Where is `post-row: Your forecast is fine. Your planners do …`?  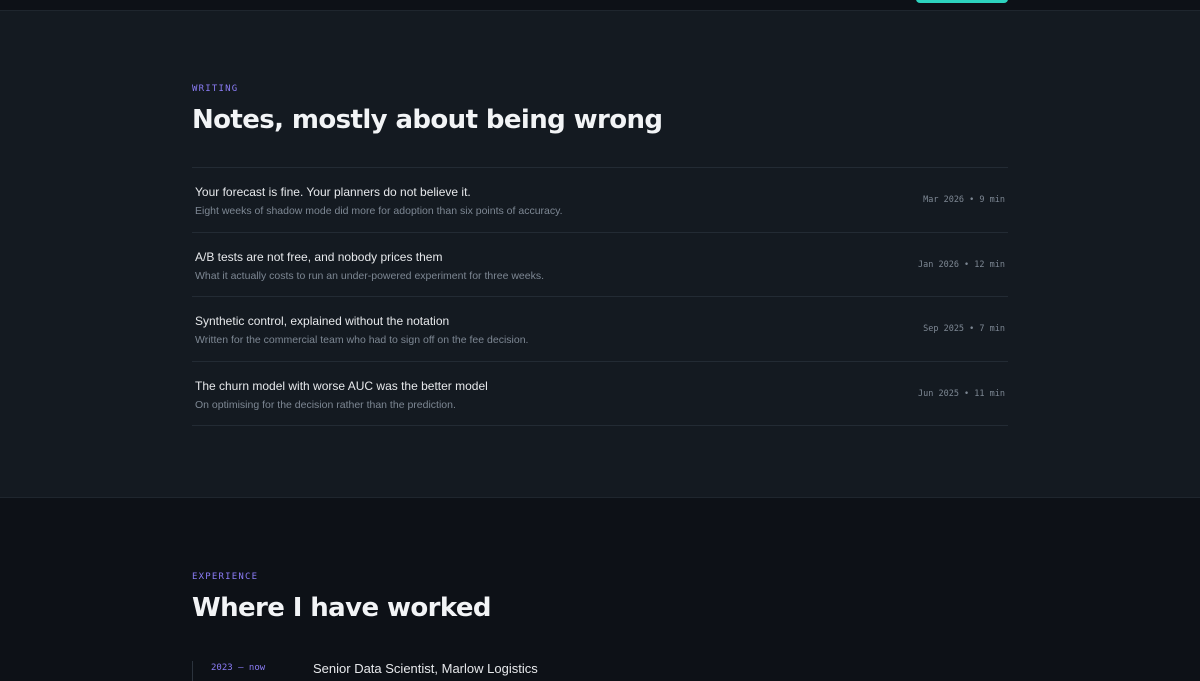 post-row: Your forecast is fine. Your planners do … is located at coordinates (600, 200).